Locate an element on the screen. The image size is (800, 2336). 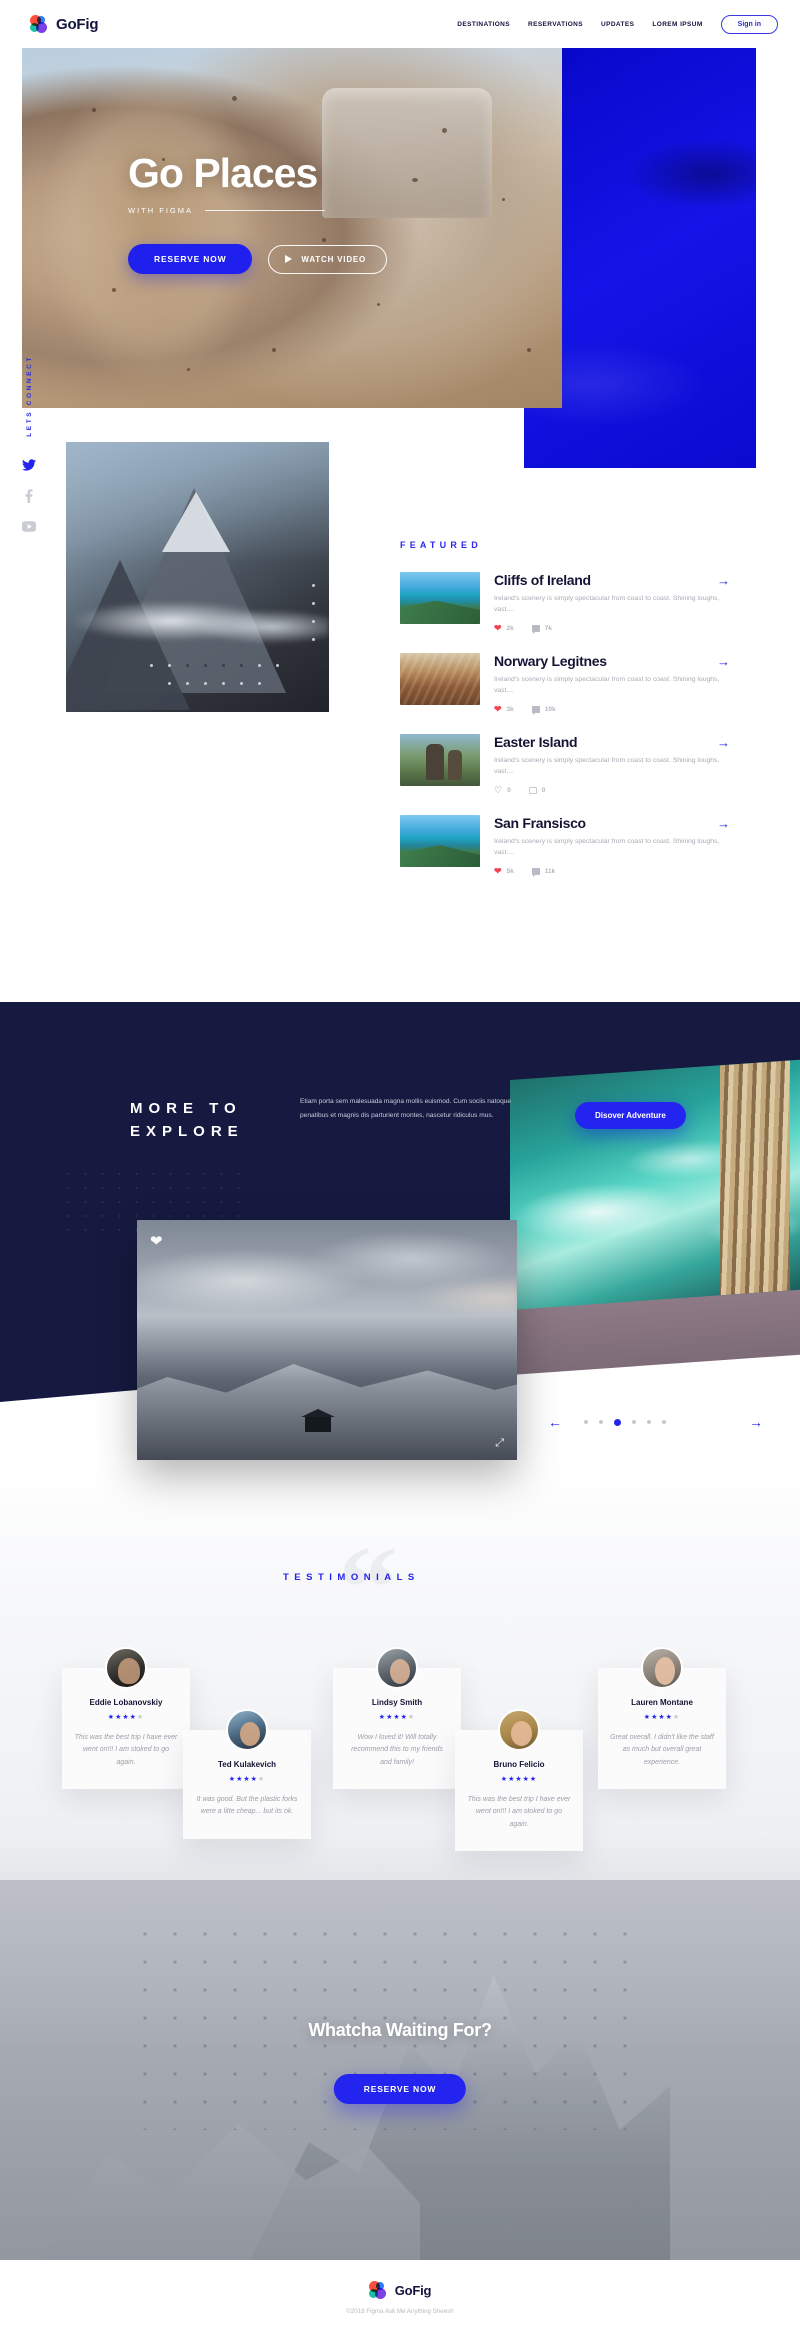
gallery-dot-grid is located at coordinates (240, 646).